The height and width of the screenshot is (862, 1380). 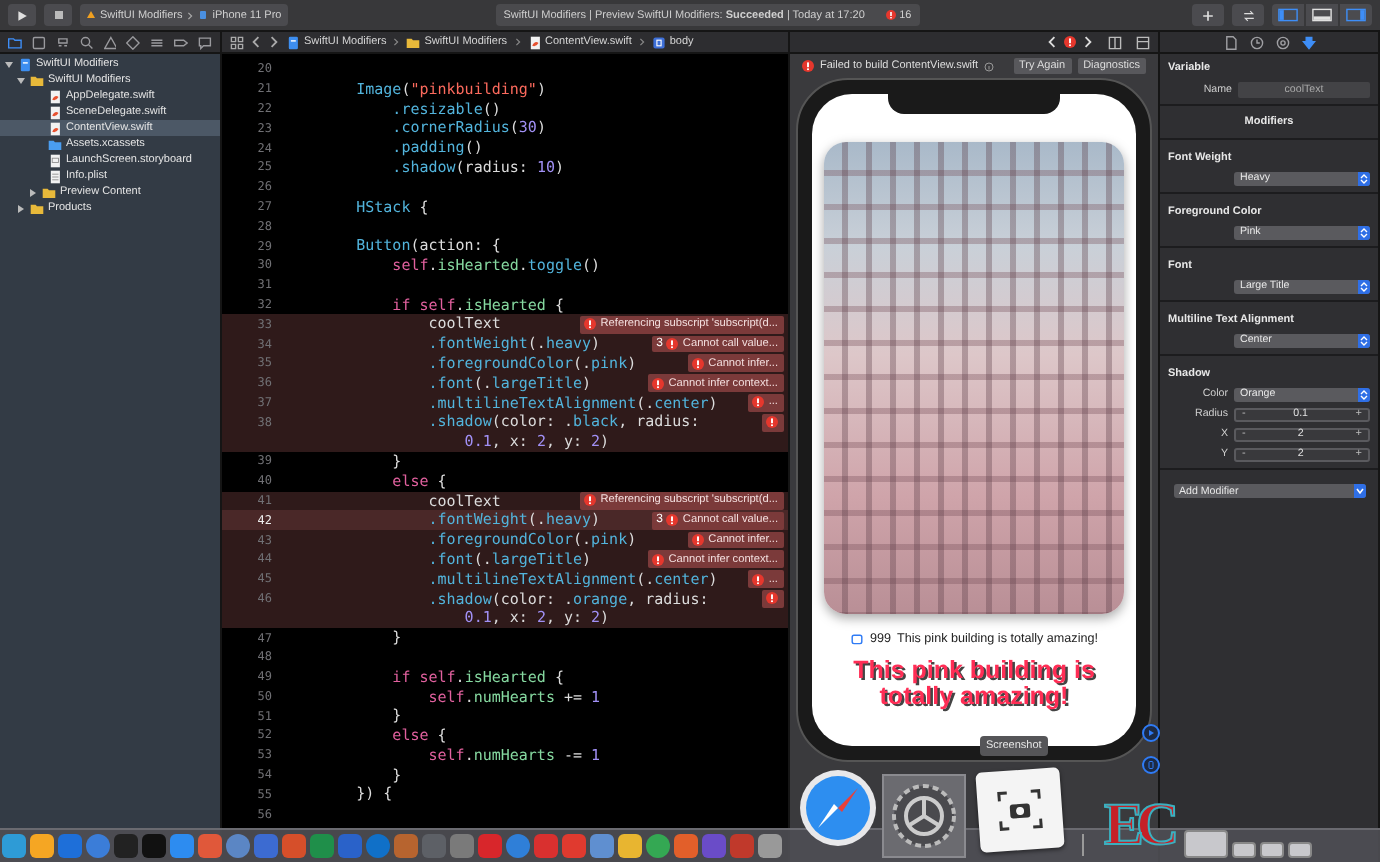 I want to click on stop-button, so click(x=58, y=15).